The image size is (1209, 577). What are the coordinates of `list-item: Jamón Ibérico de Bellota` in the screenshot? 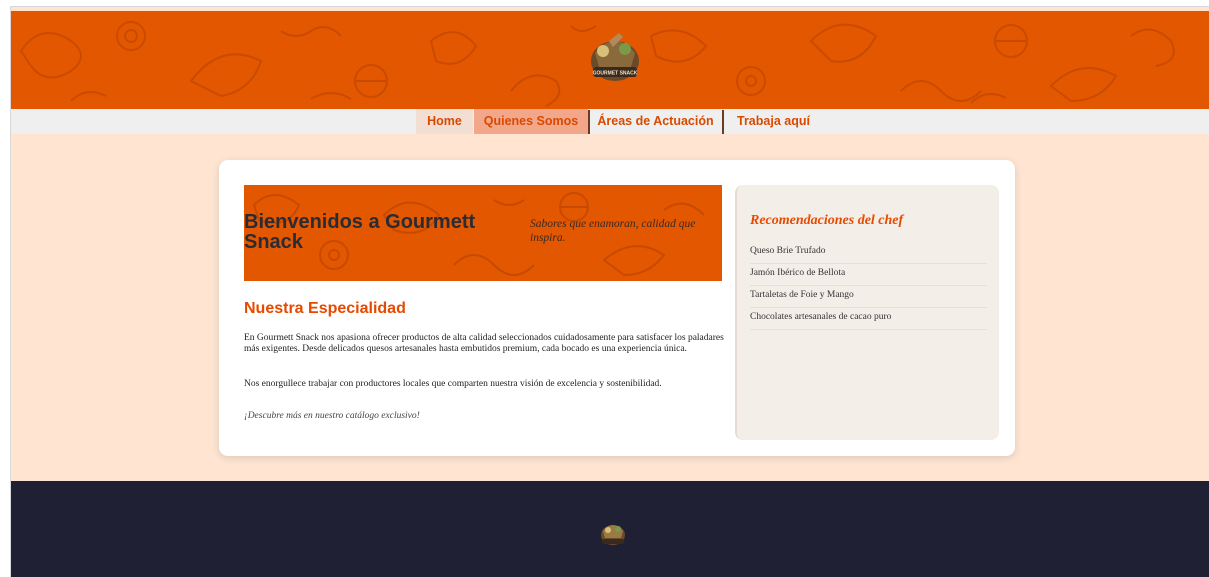 It's located at (868, 275).